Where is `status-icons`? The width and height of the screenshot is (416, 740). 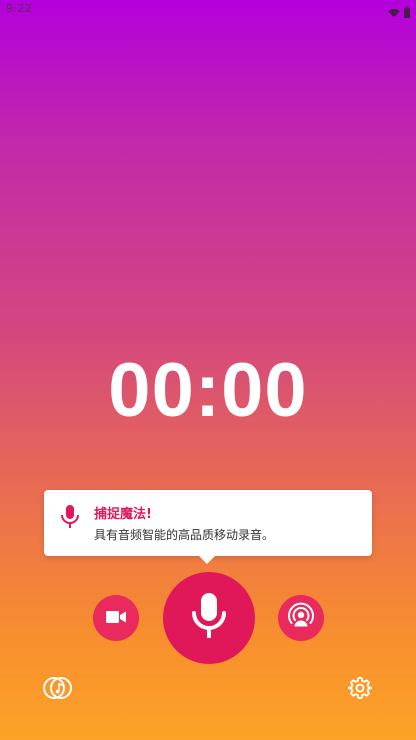
status-icons is located at coordinates (399, 12).